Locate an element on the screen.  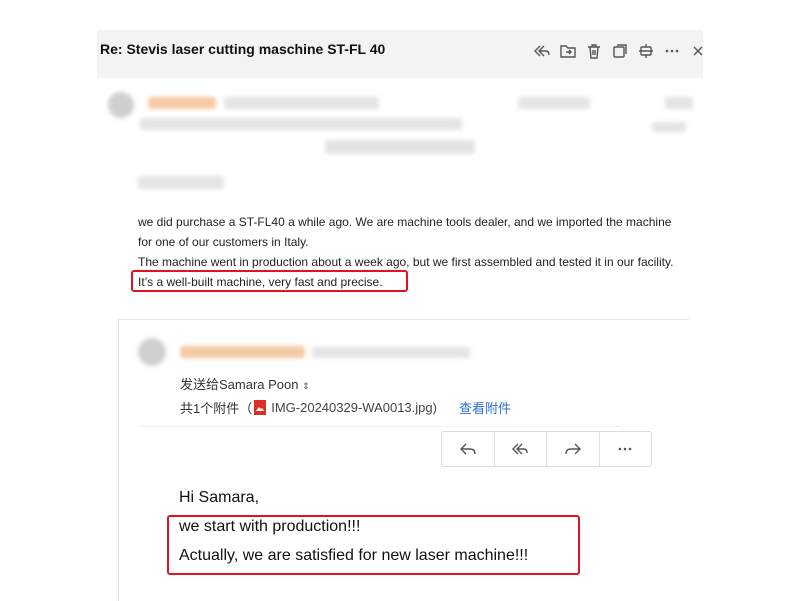
more-button is located at coordinates (626, 449).